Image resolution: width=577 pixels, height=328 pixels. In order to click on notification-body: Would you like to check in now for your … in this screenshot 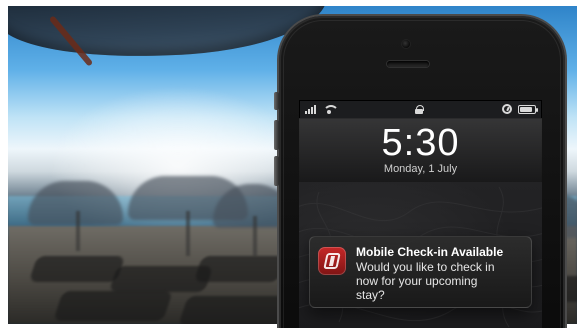, I will do `click(439, 281)`.